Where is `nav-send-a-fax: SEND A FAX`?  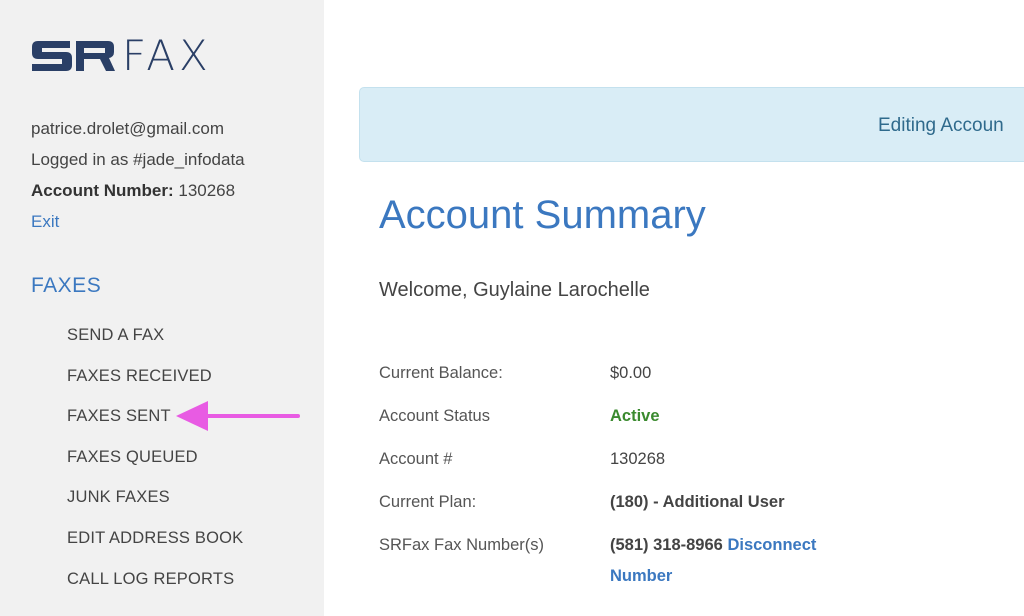 nav-send-a-fax: SEND A FAX is located at coordinates (155, 342).